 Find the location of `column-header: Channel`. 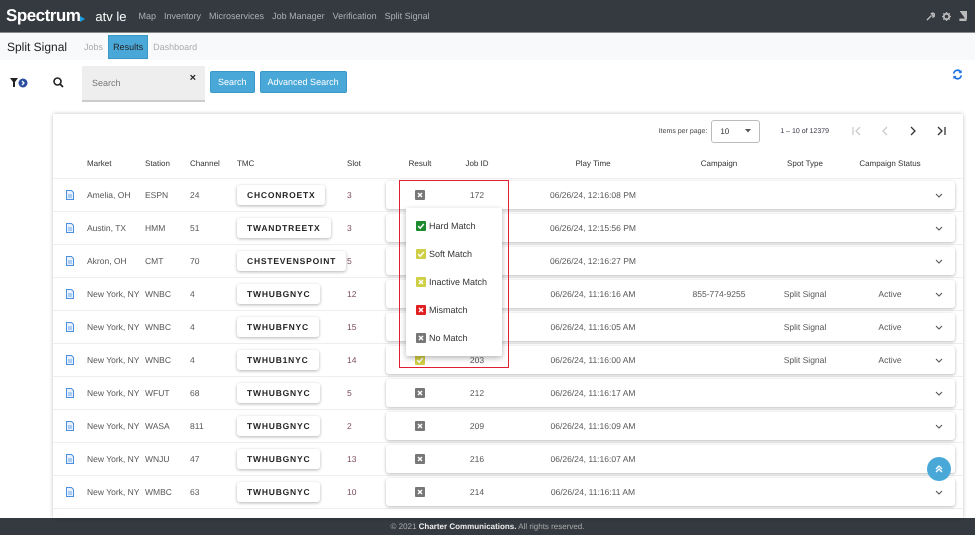

column-header: Channel is located at coordinates (205, 163).